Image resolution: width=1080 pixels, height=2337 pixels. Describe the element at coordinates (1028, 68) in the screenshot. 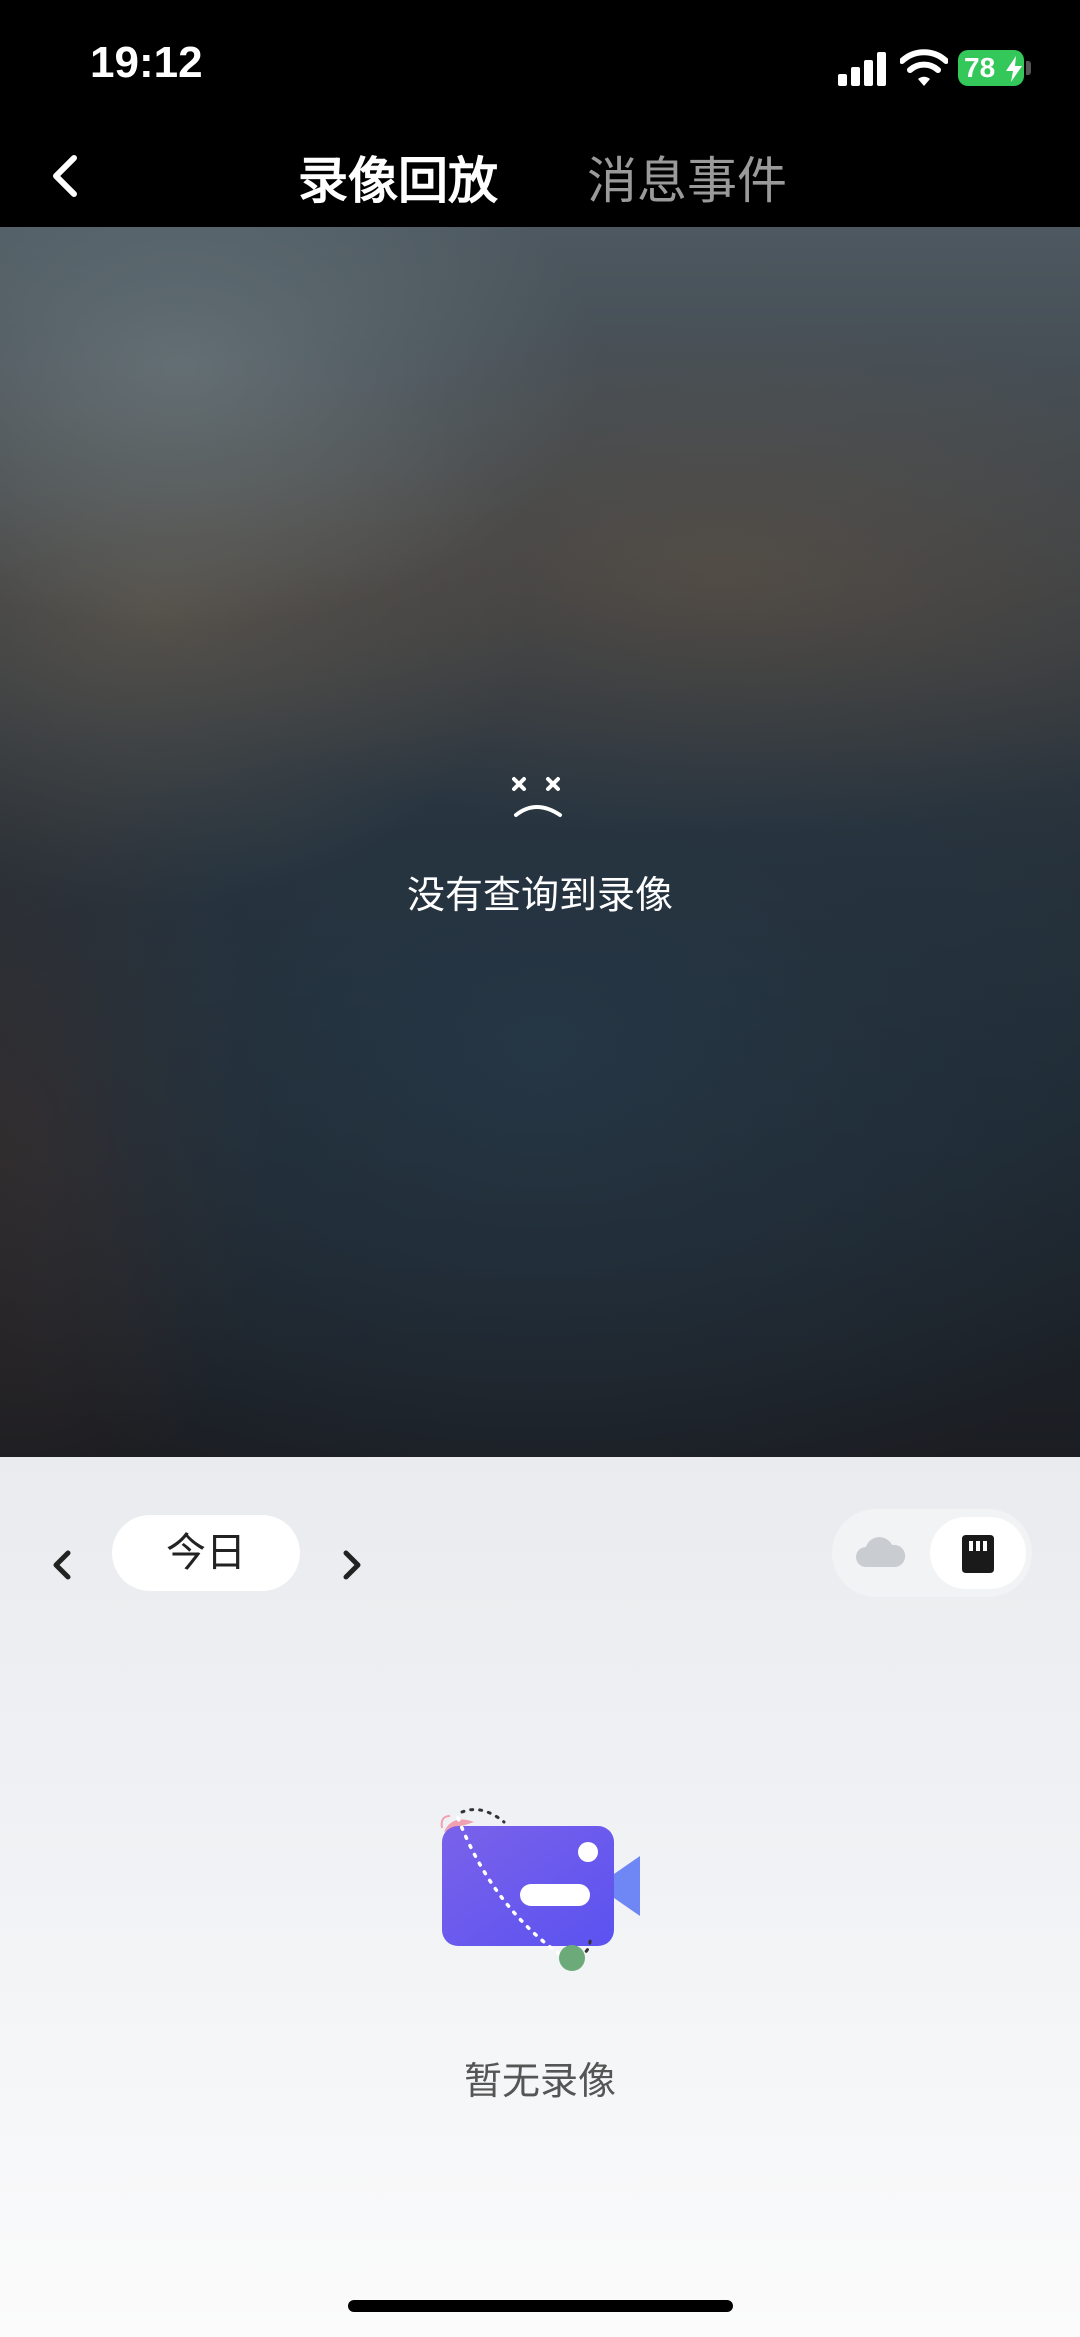

I see `battery-tip` at that location.